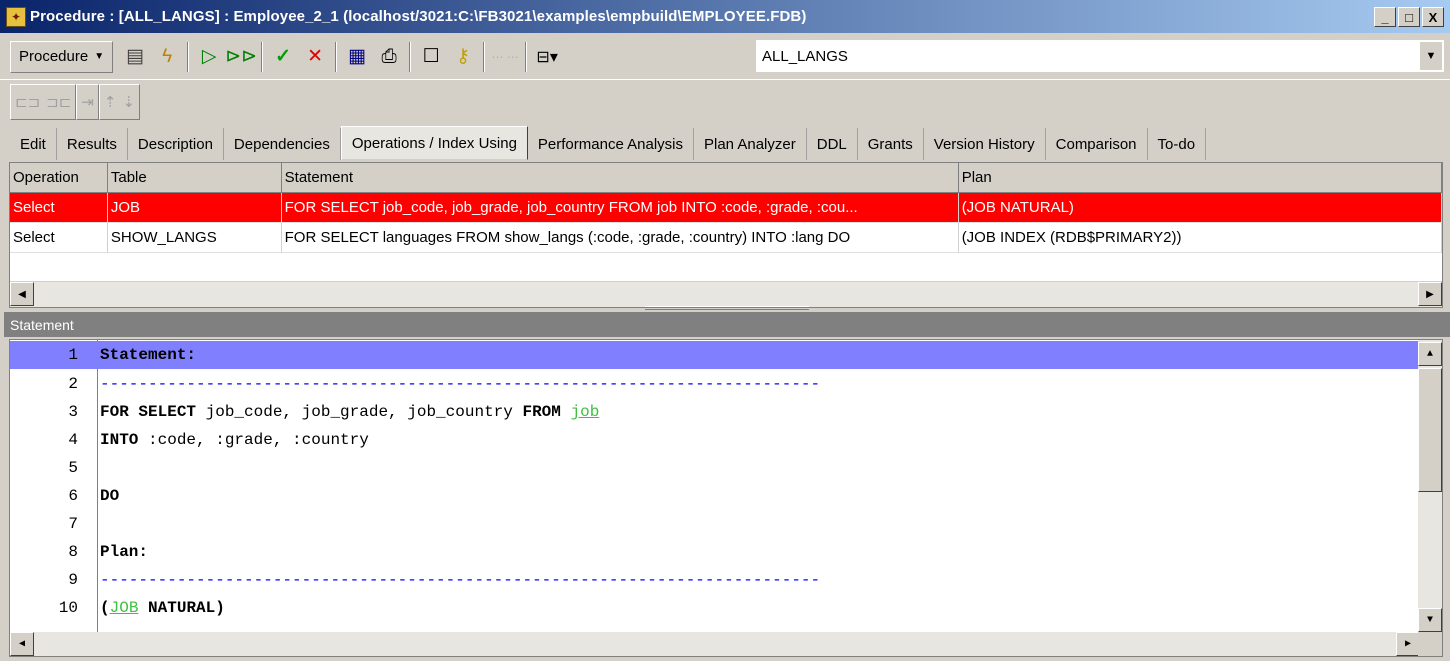  I want to click on app-icon: ✦, so click(16, 16).